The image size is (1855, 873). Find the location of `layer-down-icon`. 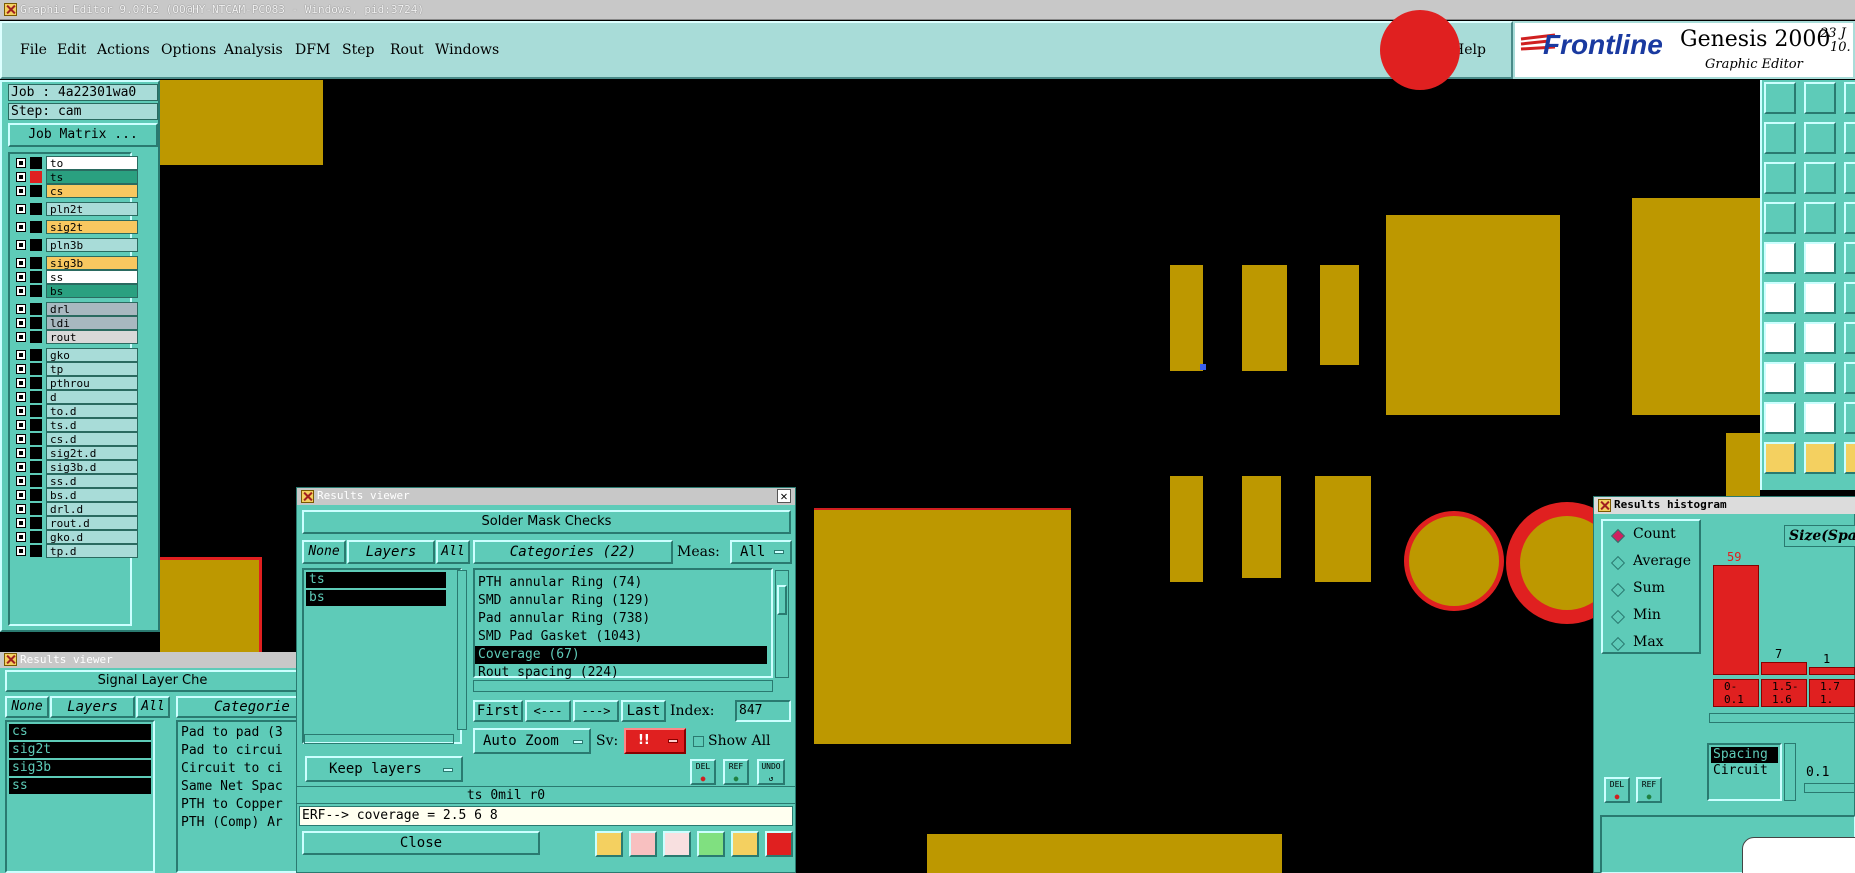

layer-down-icon is located at coordinates (1820, 98).